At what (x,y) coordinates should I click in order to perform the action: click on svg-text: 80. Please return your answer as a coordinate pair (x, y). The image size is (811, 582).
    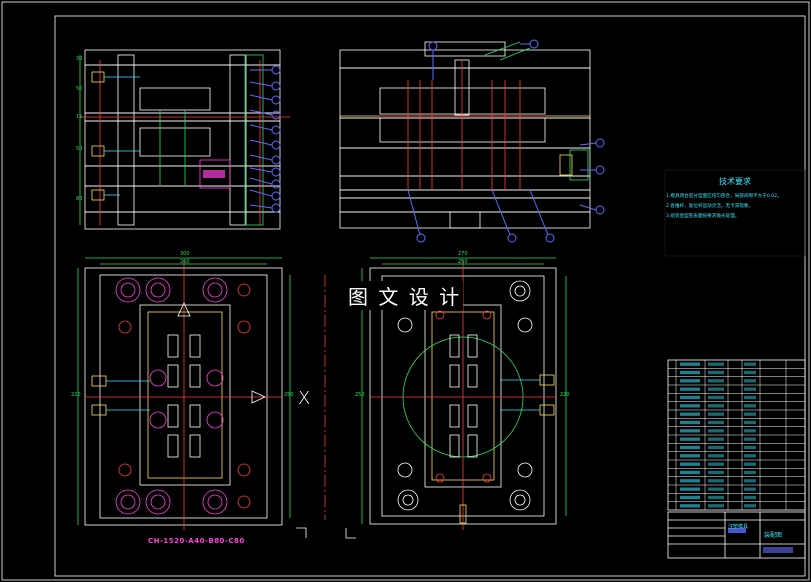
    Looking at the image, I should click on (79, 199).